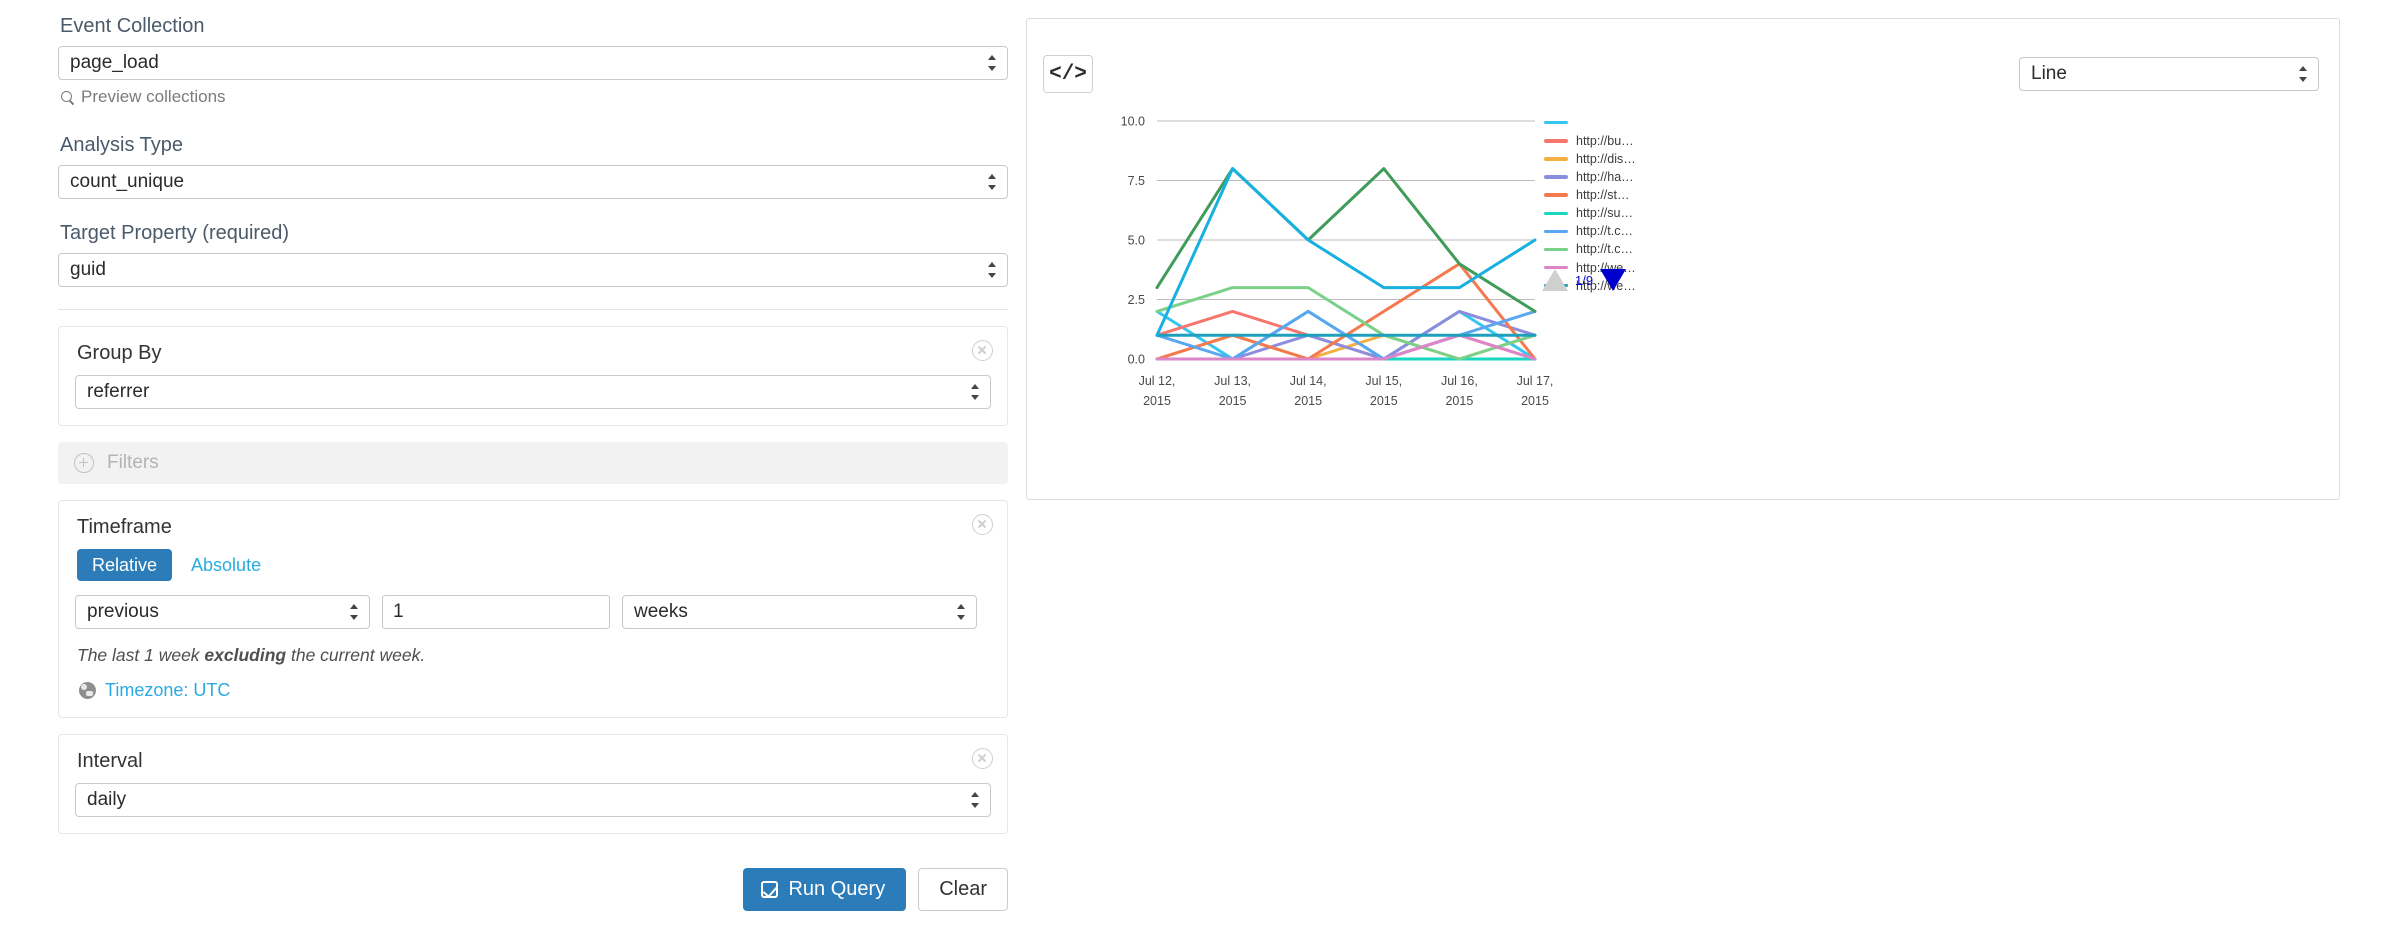  I want to click on triangle-up-icon, so click(1555, 280).